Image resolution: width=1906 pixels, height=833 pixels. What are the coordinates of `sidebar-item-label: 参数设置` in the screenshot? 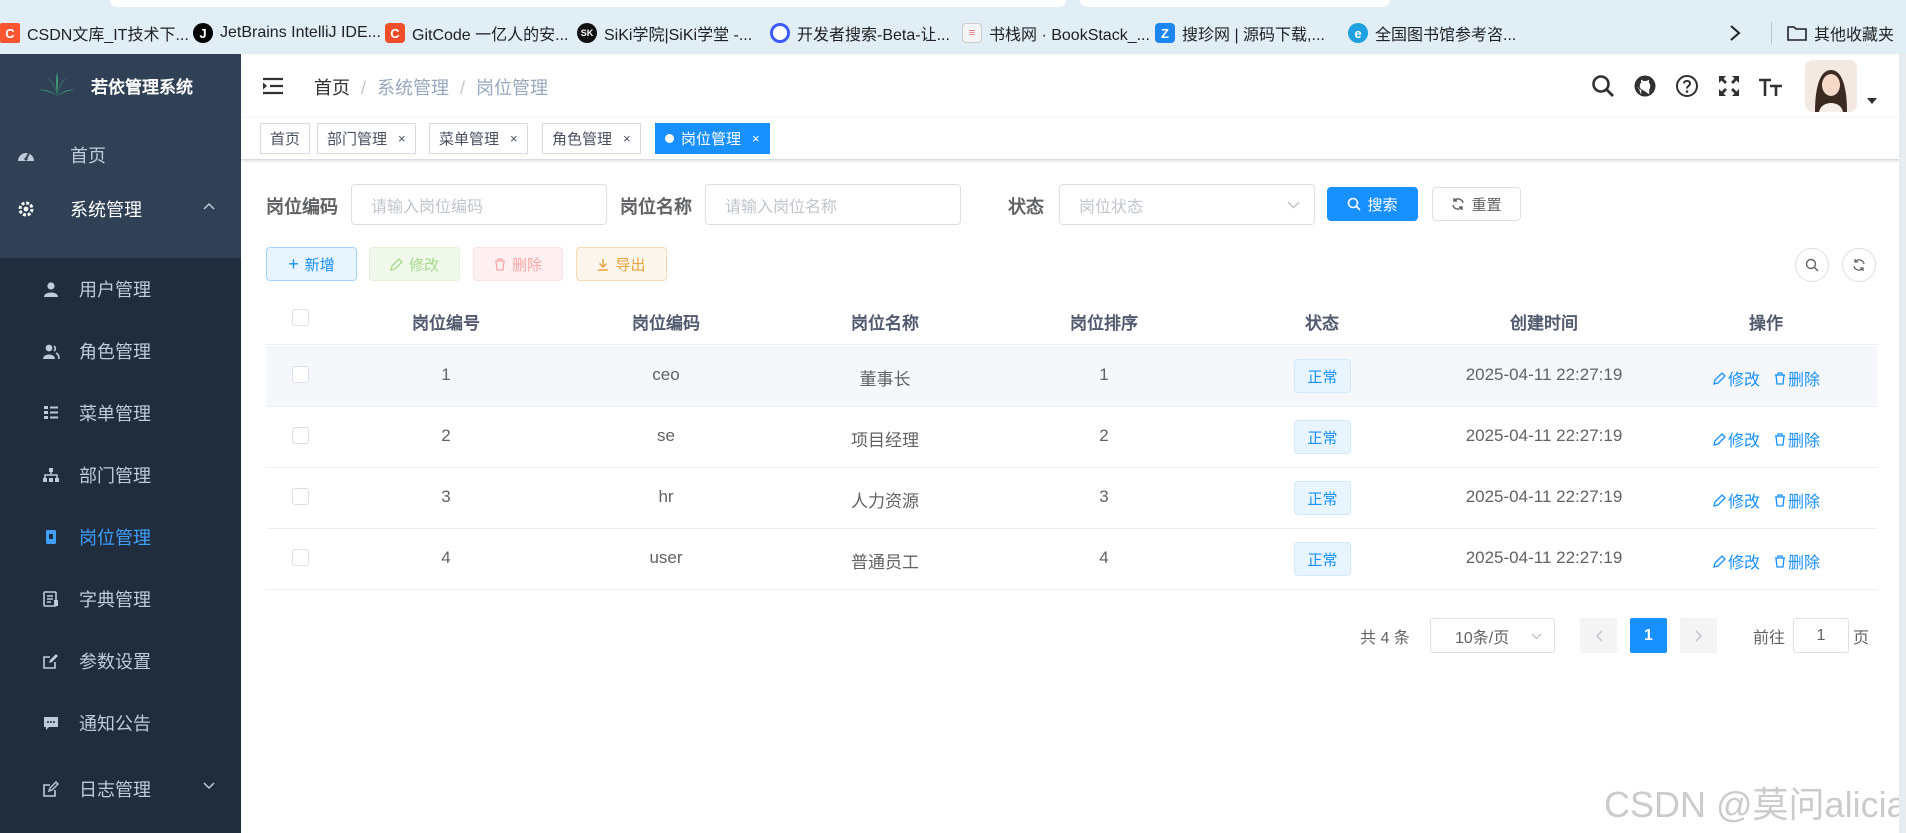 It's located at (115, 662).